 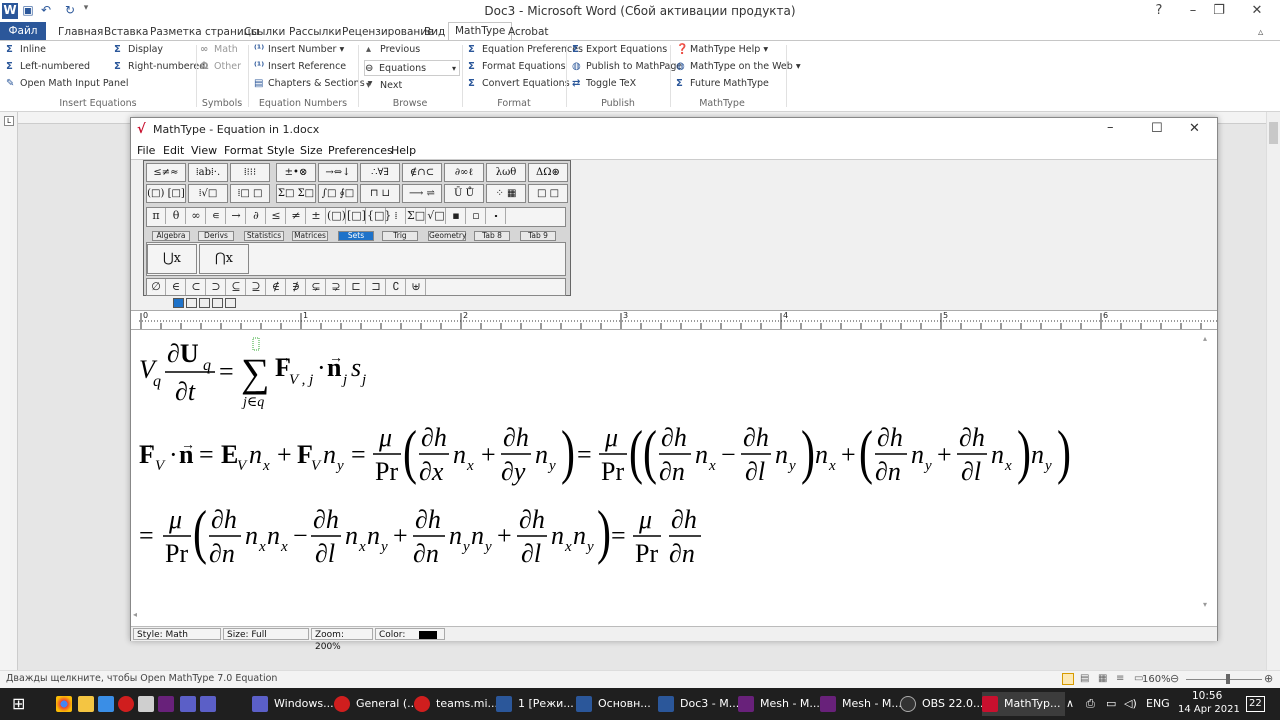 I want to click on palette-relations: ≤≠≈, so click(x=166, y=172).